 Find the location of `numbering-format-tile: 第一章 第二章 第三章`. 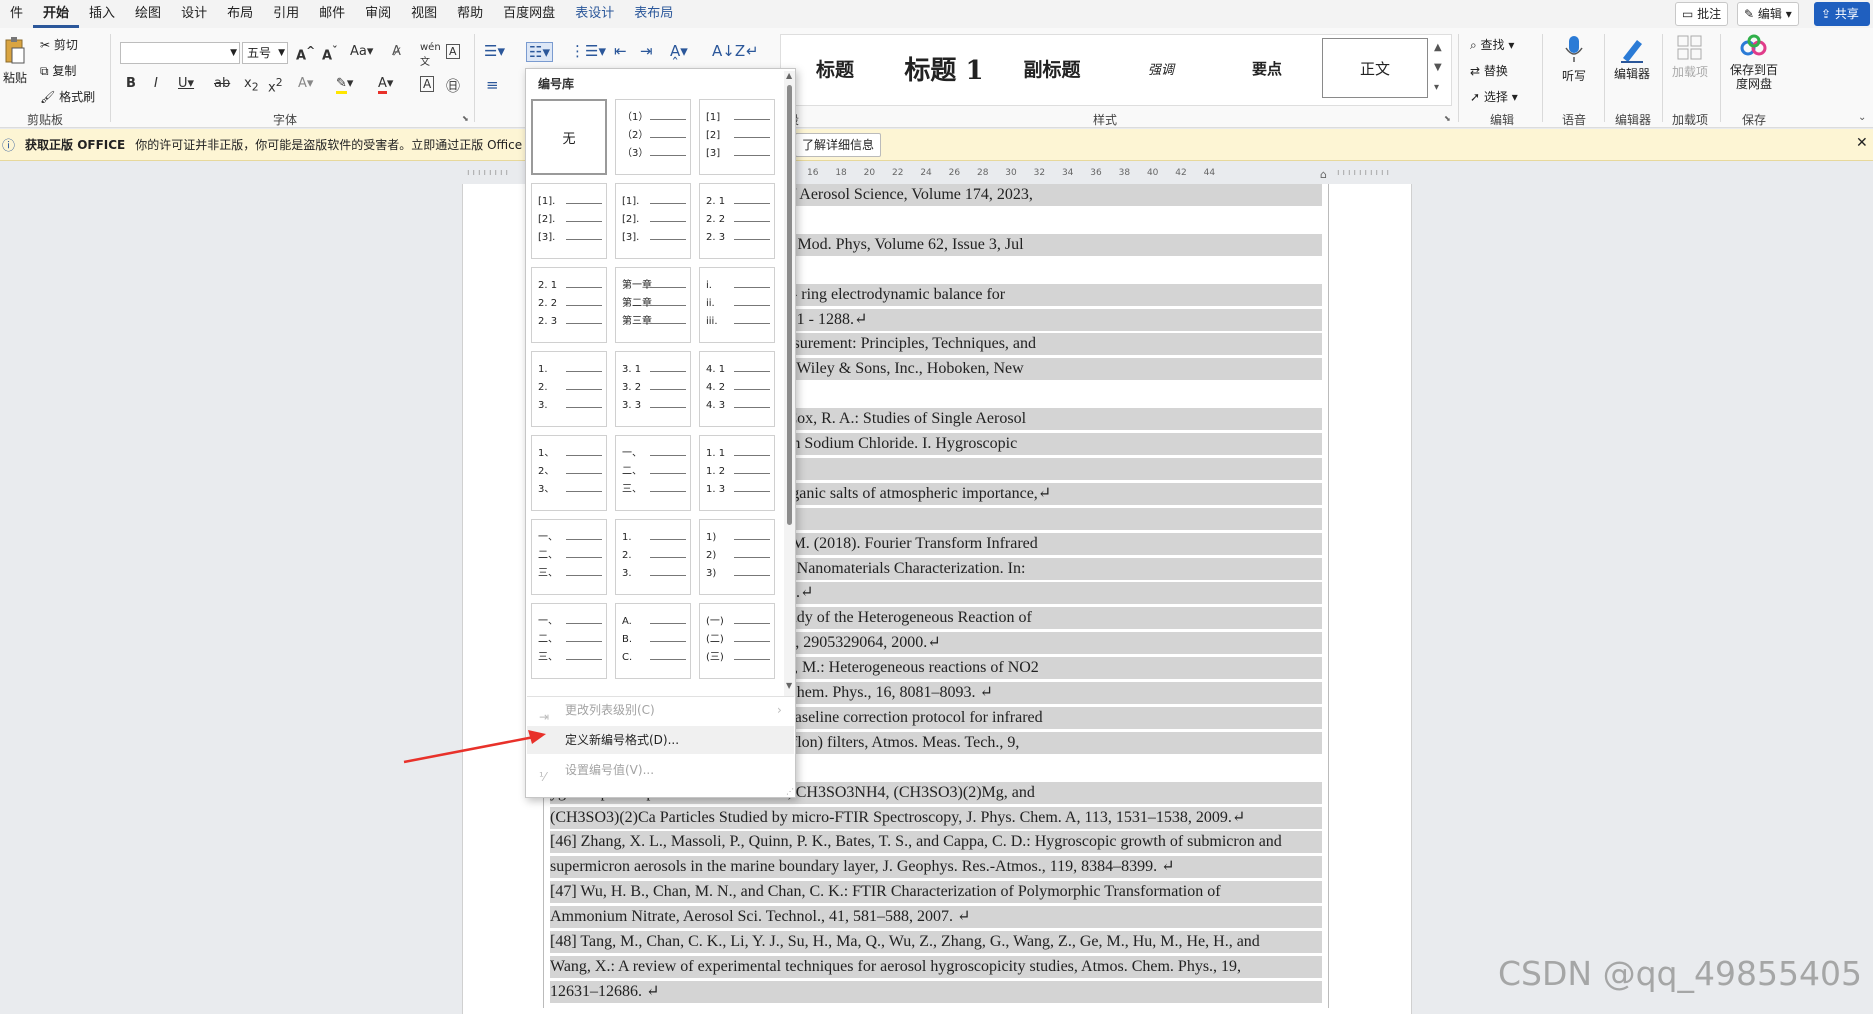

numbering-format-tile: 第一章 第二章 第三章 is located at coordinates (653, 305).